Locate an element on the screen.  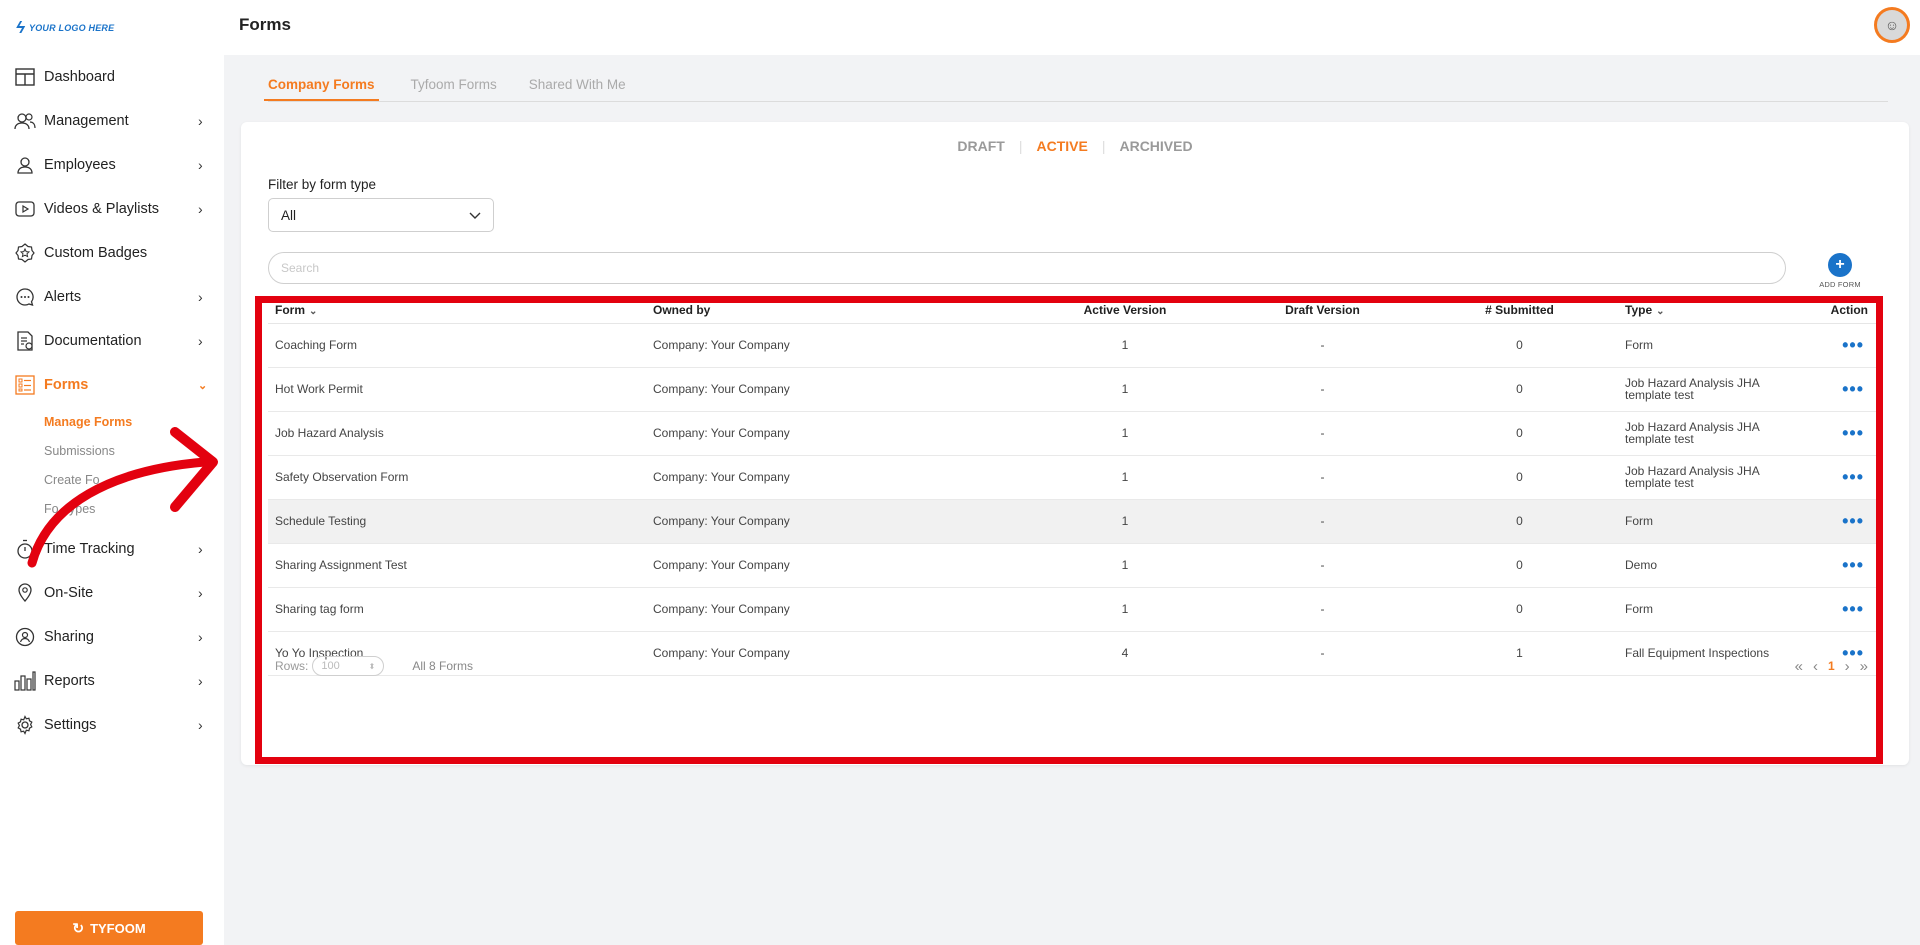
sidebar-item-reports: Reports › is located at coordinates (112, 681).